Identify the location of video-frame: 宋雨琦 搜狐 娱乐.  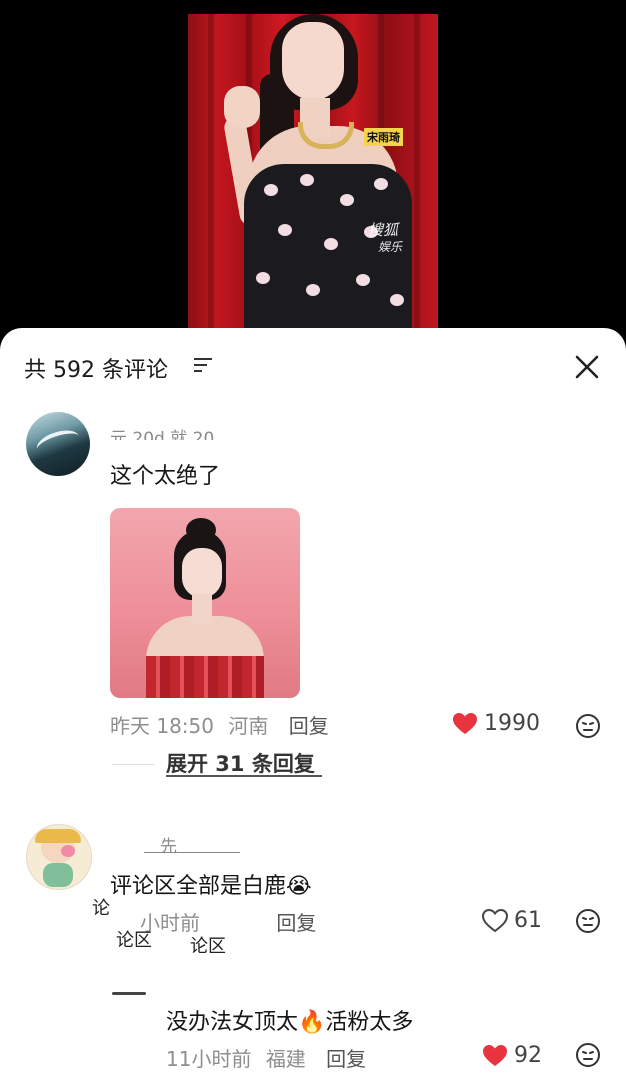
(313, 177).